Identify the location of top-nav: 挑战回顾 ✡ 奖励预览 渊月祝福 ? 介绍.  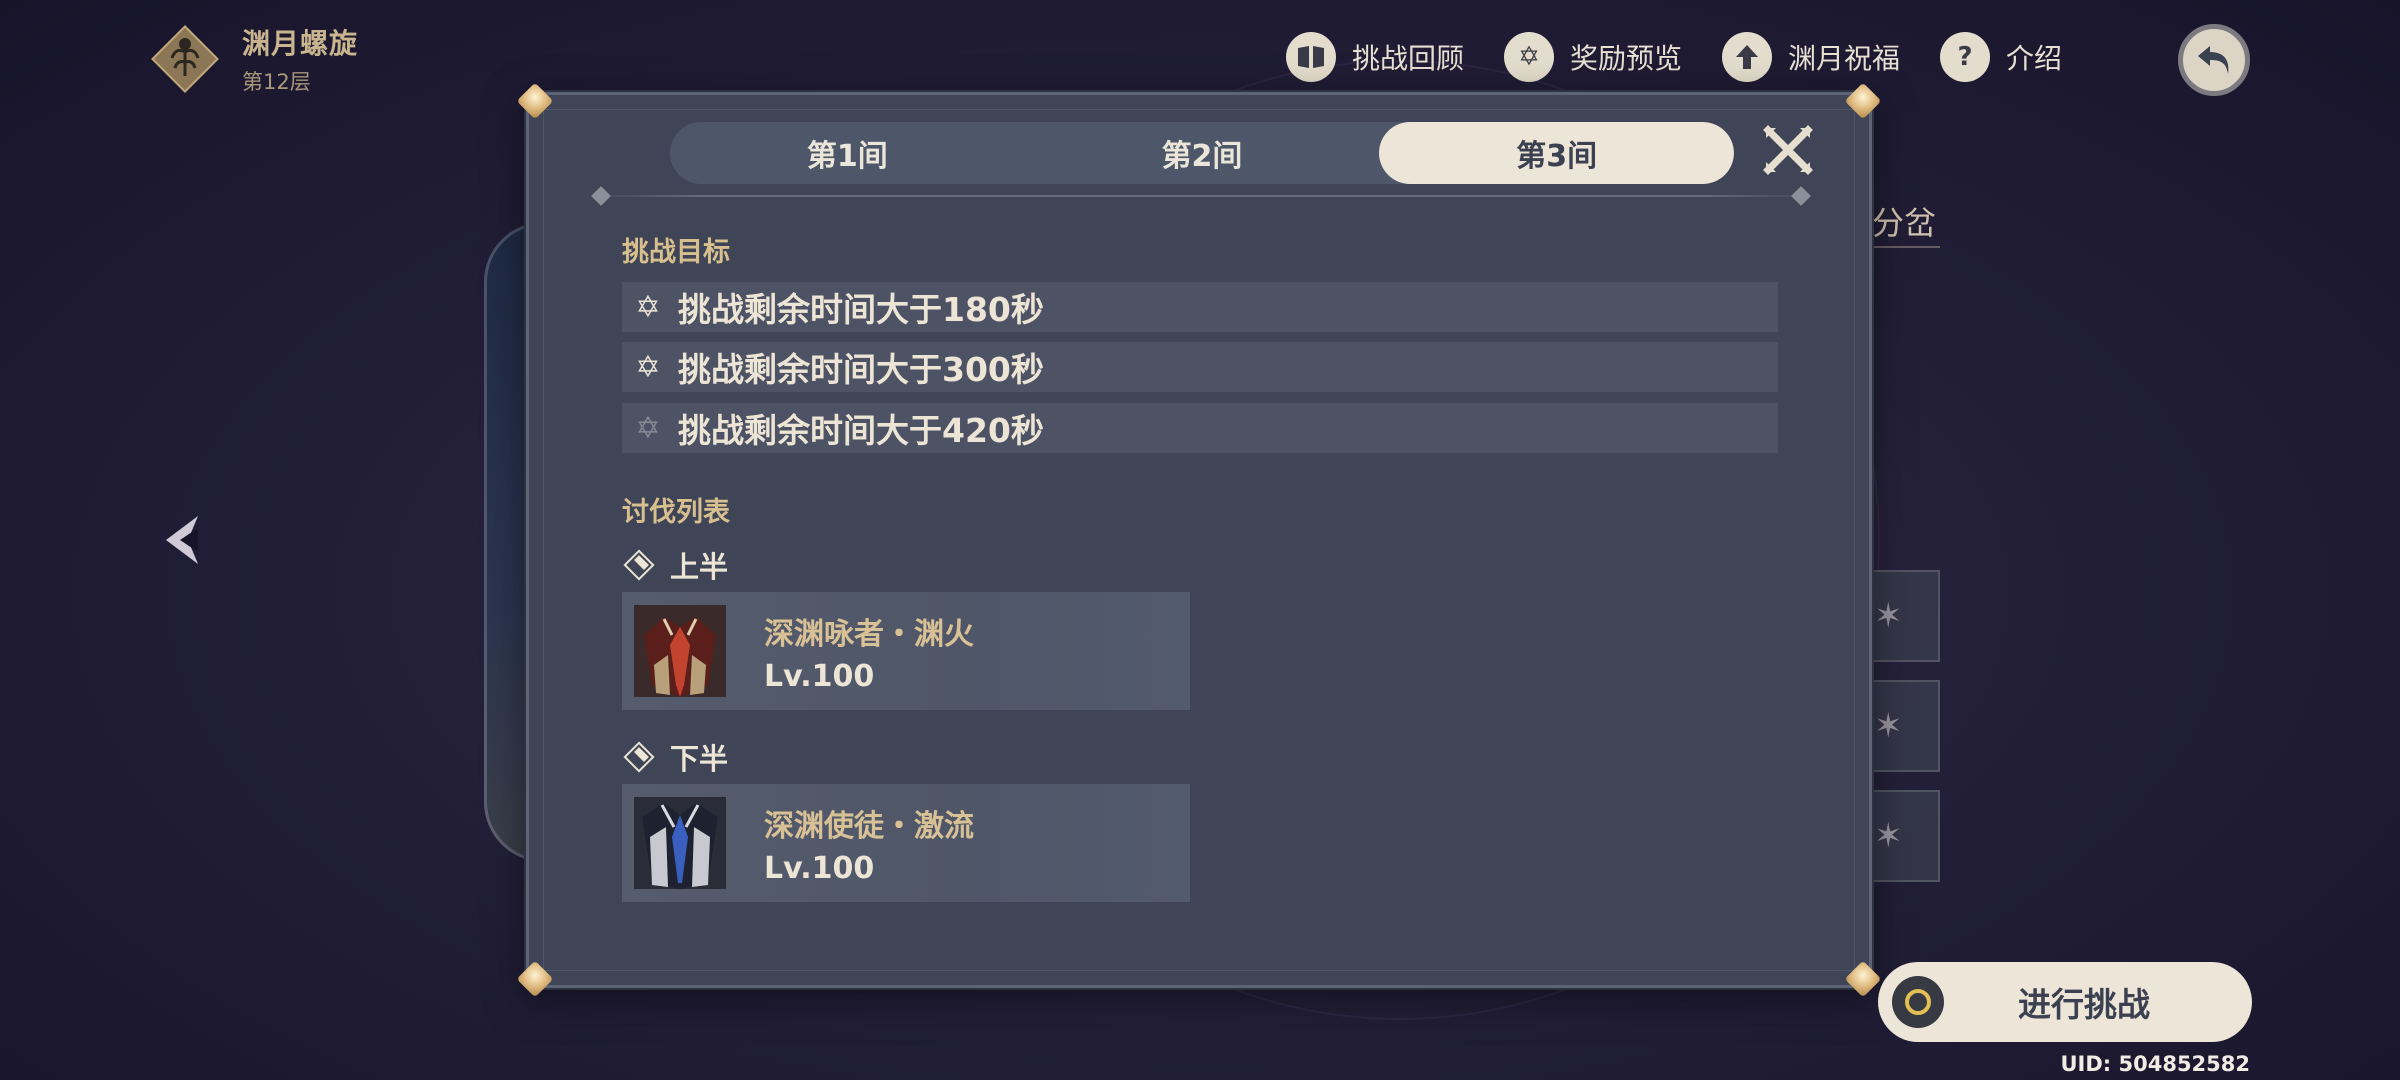
(1694, 57).